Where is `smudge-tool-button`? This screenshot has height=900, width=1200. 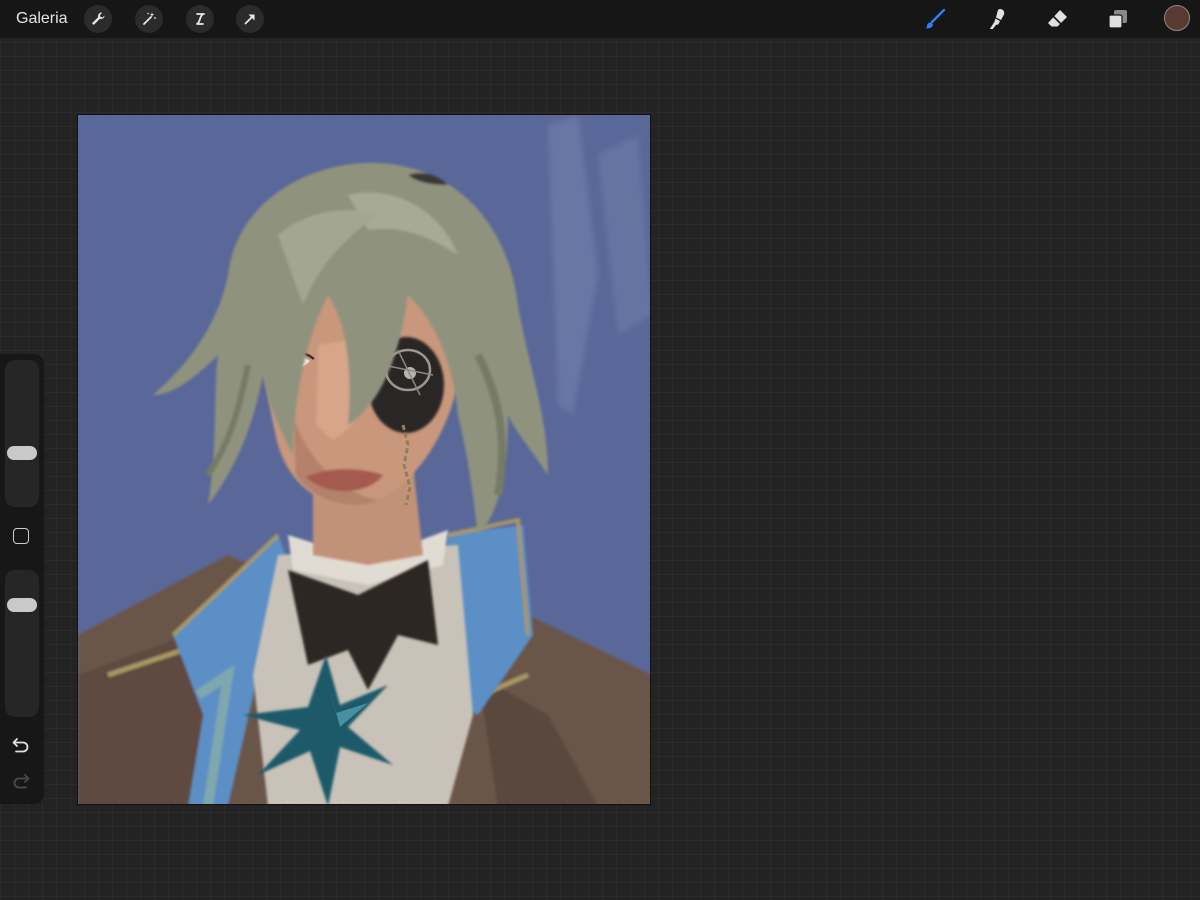
smudge-tool-button is located at coordinates (996, 19).